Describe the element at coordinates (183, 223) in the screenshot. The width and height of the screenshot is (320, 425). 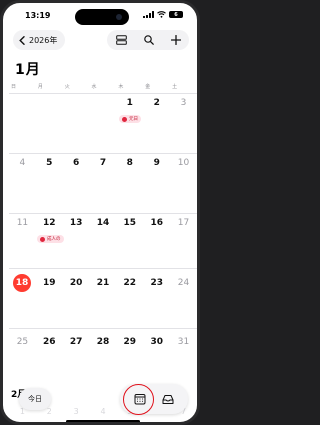
I see `day-cell: 17` at that location.